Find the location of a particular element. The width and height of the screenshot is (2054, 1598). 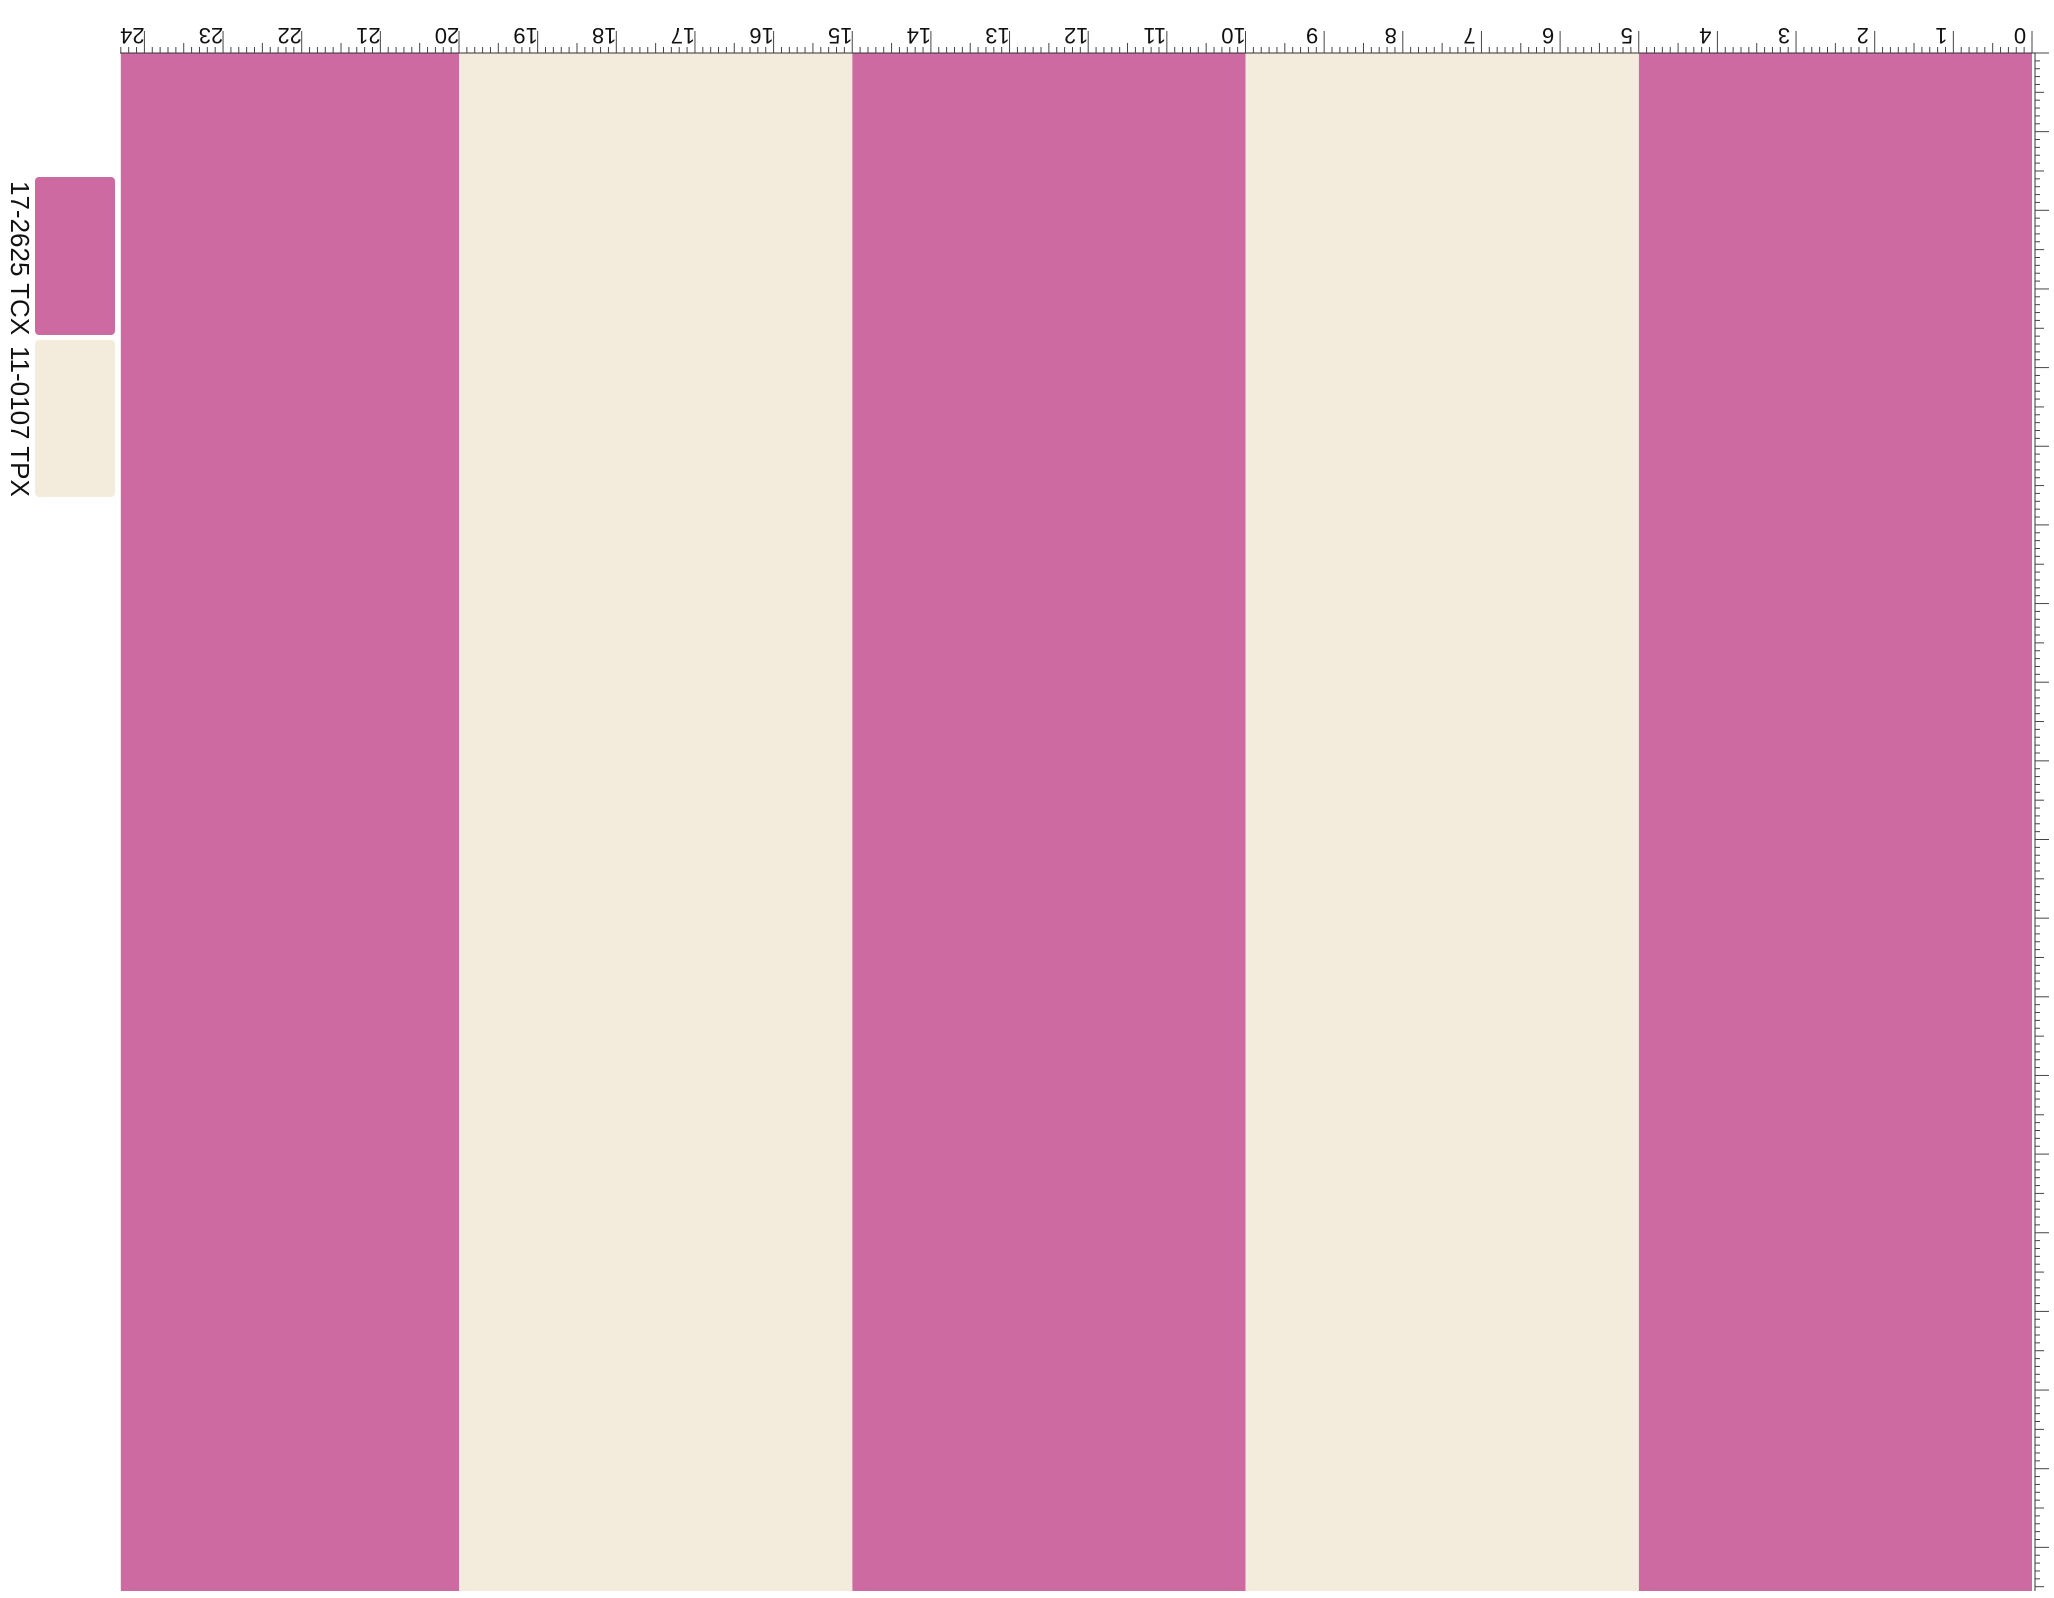

top-ruler-label: 19 is located at coordinates (525, 35).